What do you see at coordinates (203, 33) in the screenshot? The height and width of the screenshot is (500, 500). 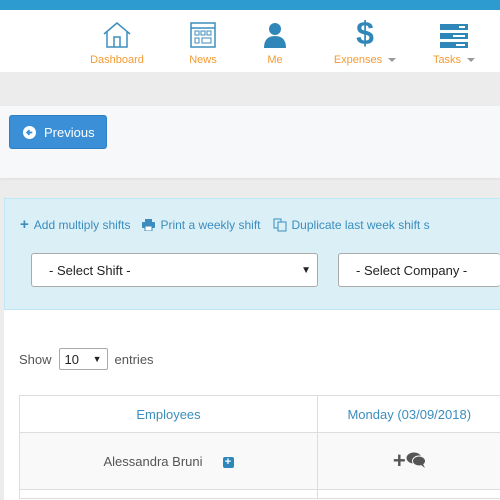 I see `news-icon` at bounding box center [203, 33].